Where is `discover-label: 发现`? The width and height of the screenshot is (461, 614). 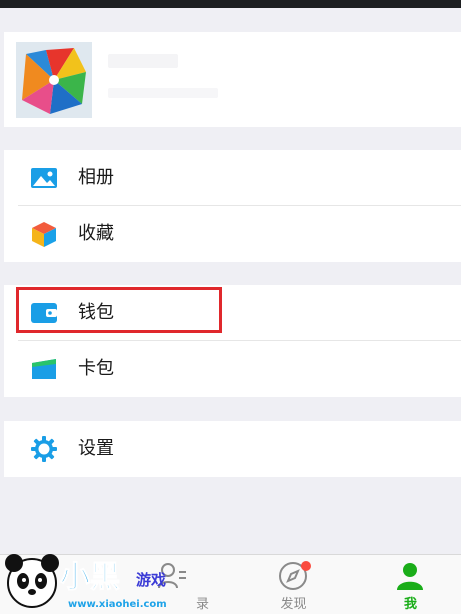
discover-label: 发现 is located at coordinates (293, 604).